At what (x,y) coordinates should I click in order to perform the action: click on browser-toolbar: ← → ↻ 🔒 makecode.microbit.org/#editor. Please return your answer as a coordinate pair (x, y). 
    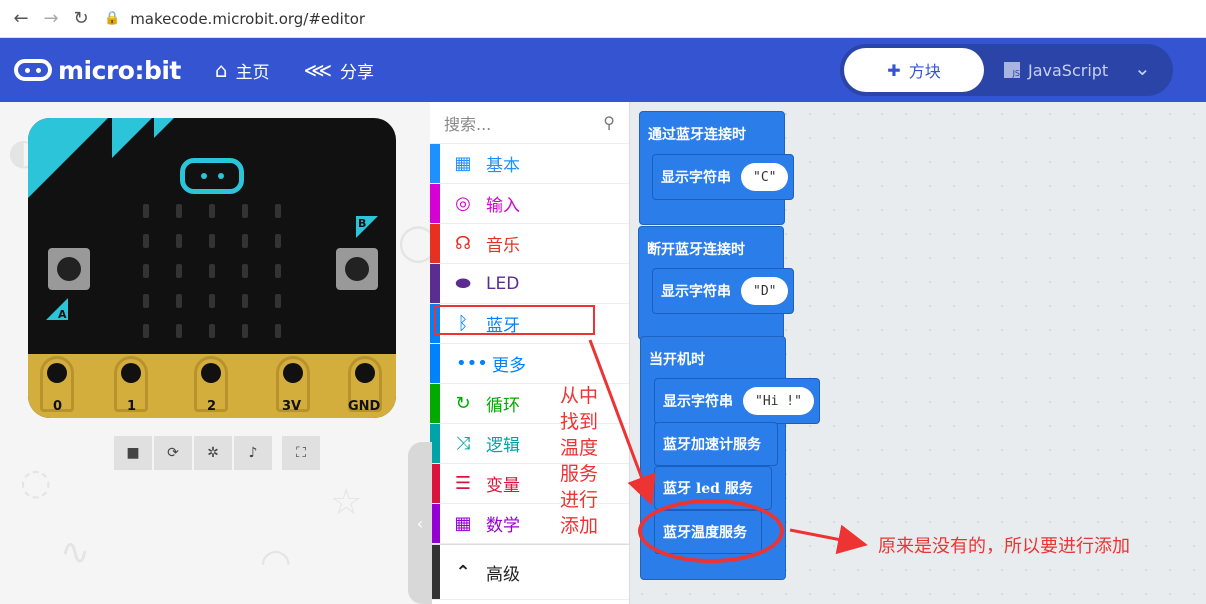
    Looking at the image, I should click on (603, 19).